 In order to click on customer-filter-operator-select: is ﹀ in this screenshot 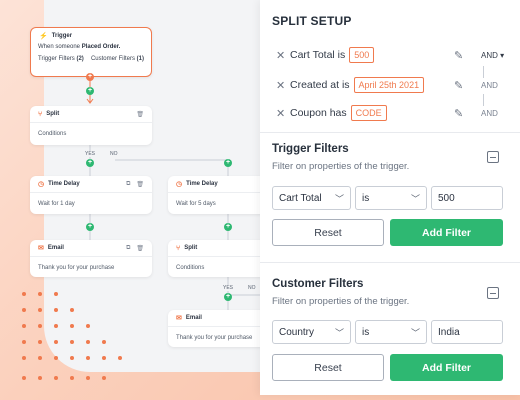, I will do `click(391, 332)`.